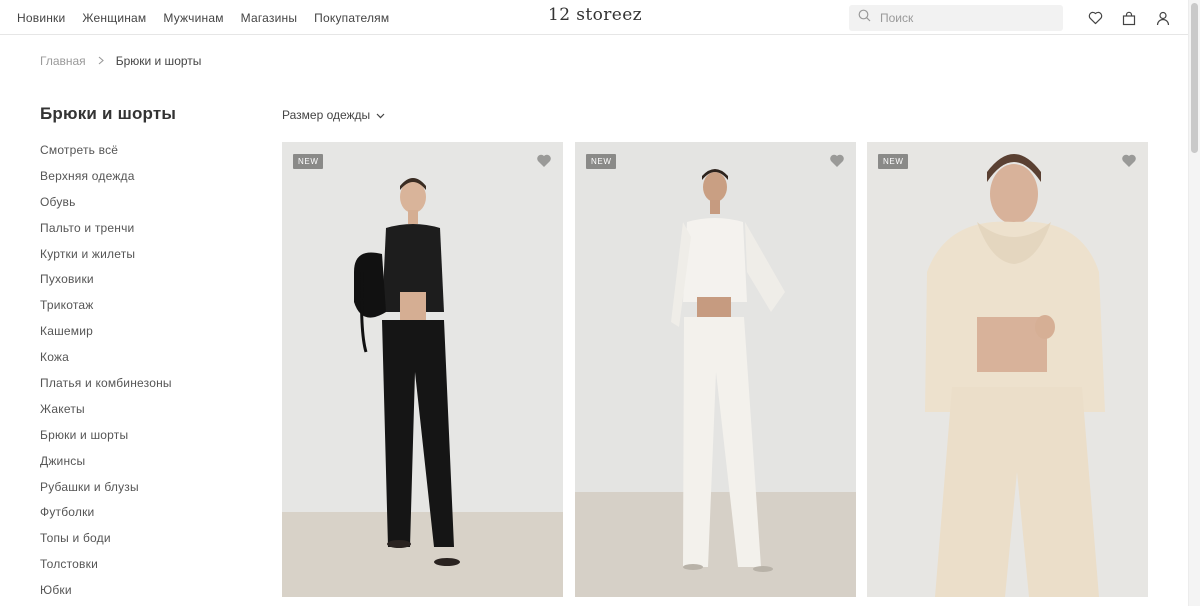 Image resolution: width=1200 pixels, height=606 pixels. What do you see at coordinates (106, 570) in the screenshot?
I see `sidebar-item-hoodies: Толстовки` at bounding box center [106, 570].